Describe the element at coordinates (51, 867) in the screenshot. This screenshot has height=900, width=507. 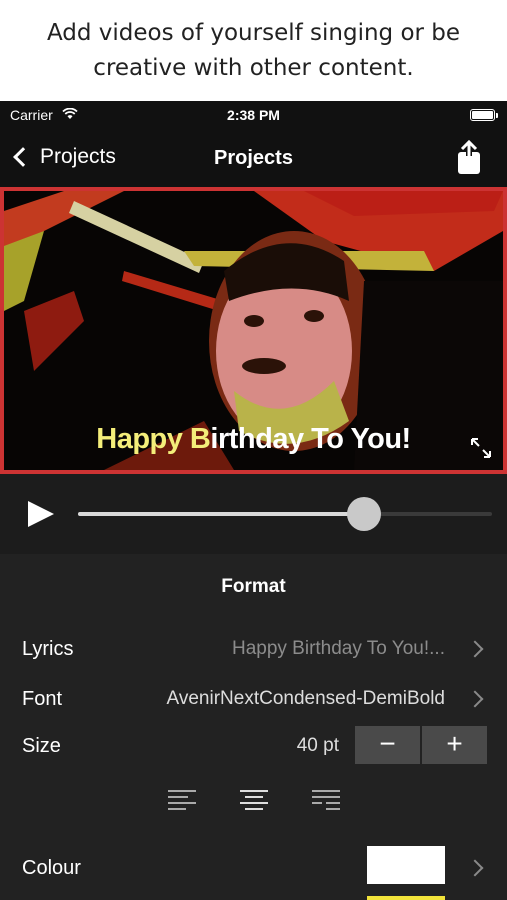
I see `colour-label: Colour` at that location.